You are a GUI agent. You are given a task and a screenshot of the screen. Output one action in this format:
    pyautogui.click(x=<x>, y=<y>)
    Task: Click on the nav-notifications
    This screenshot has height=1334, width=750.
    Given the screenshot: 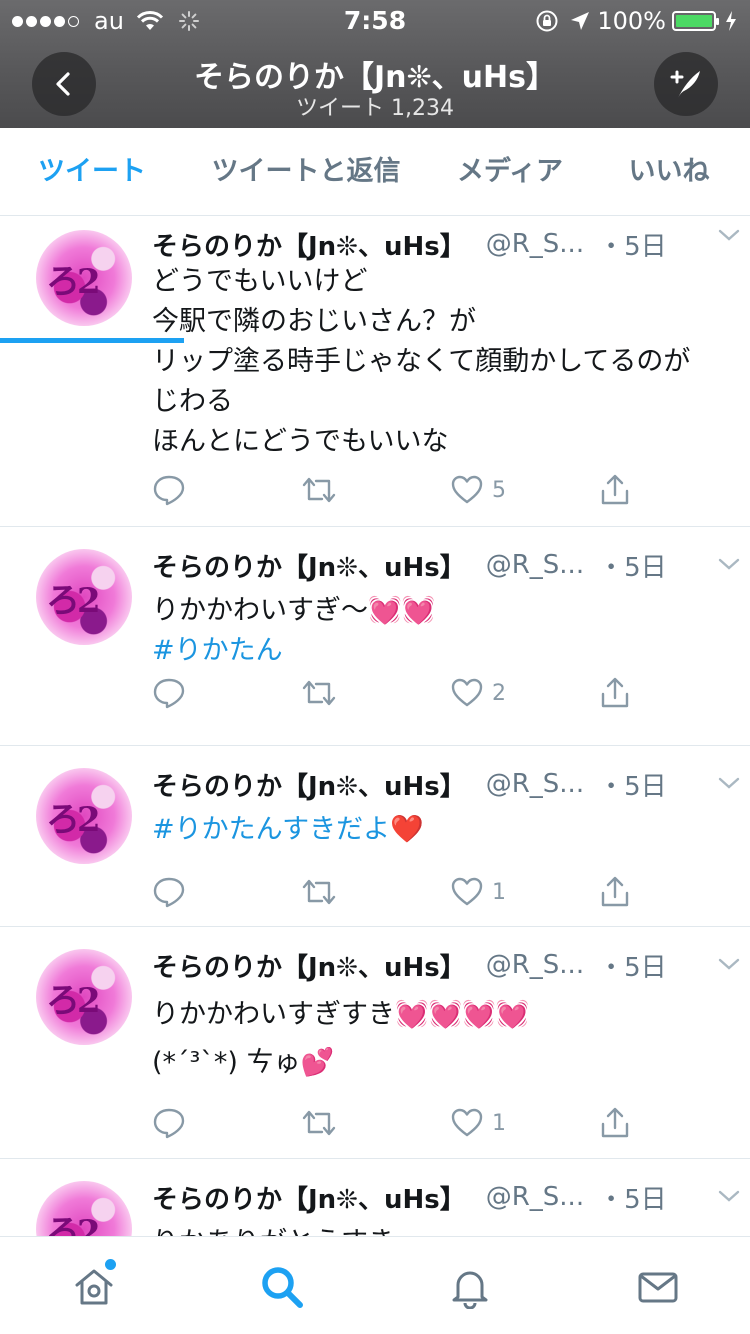 What is the action you would take?
    pyautogui.click(x=470, y=1287)
    